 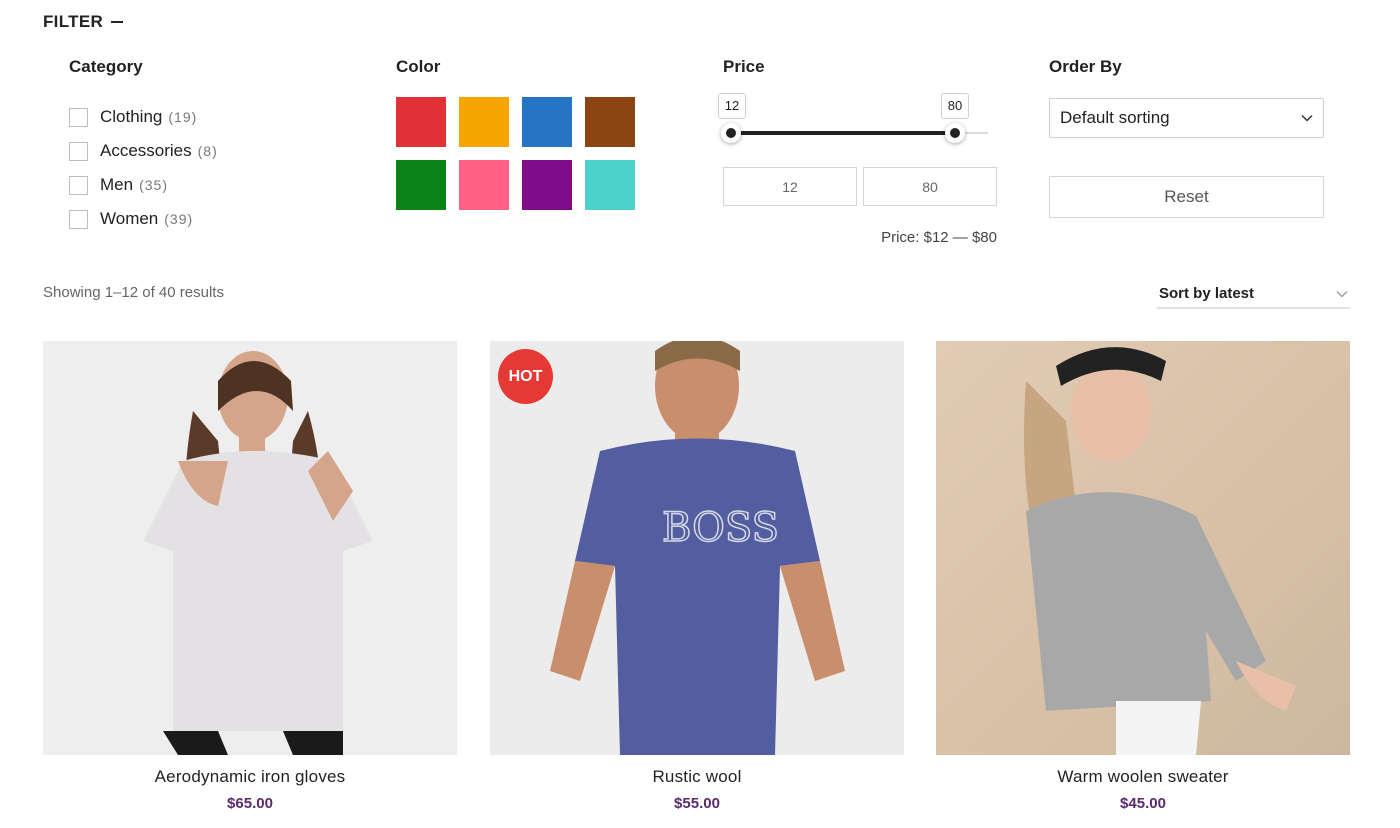 I want to click on category-item-women: Women (39), so click(x=143, y=219).